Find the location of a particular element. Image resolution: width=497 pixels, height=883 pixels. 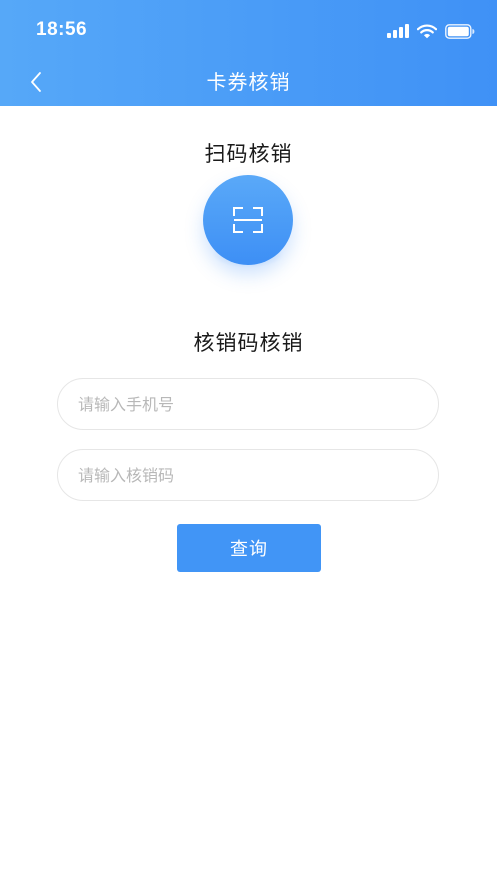

status-icons is located at coordinates (431, 31).